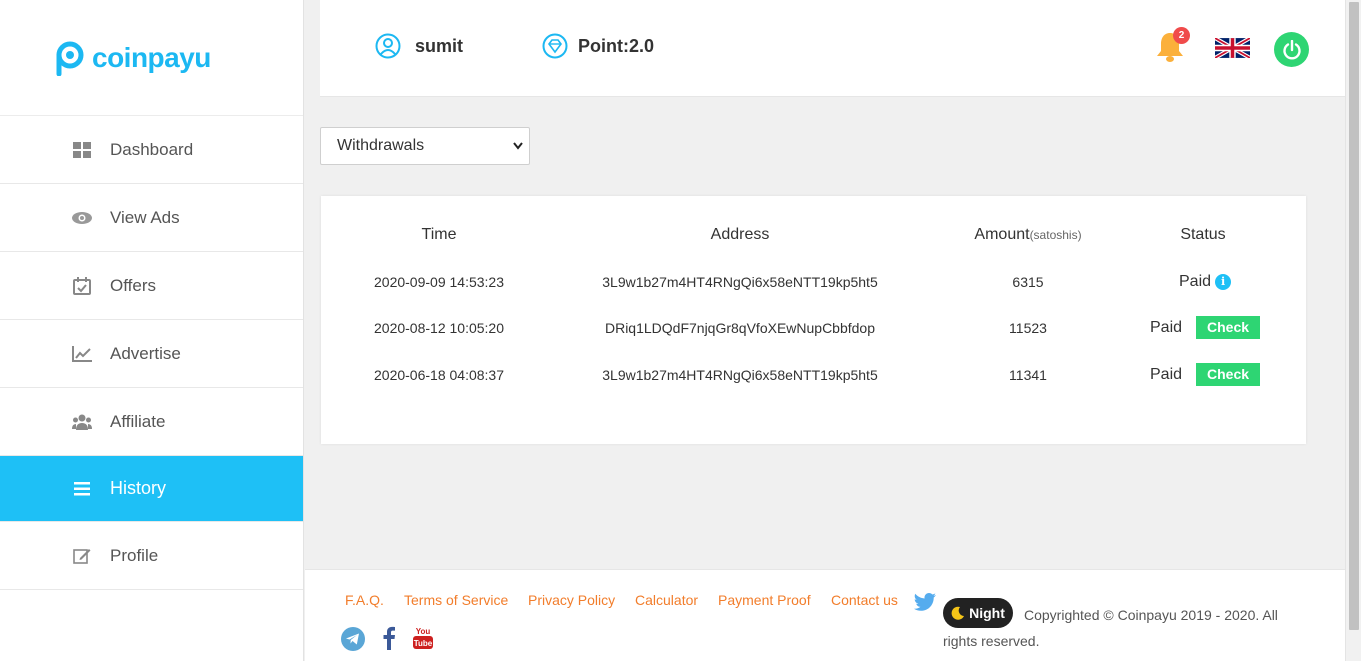 The height and width of the screenshot is (661, 1361). What do you see at coordinates (439, 234) in the screenshot?
I see `column-header-time: Time` at bounding box center [439, 234].